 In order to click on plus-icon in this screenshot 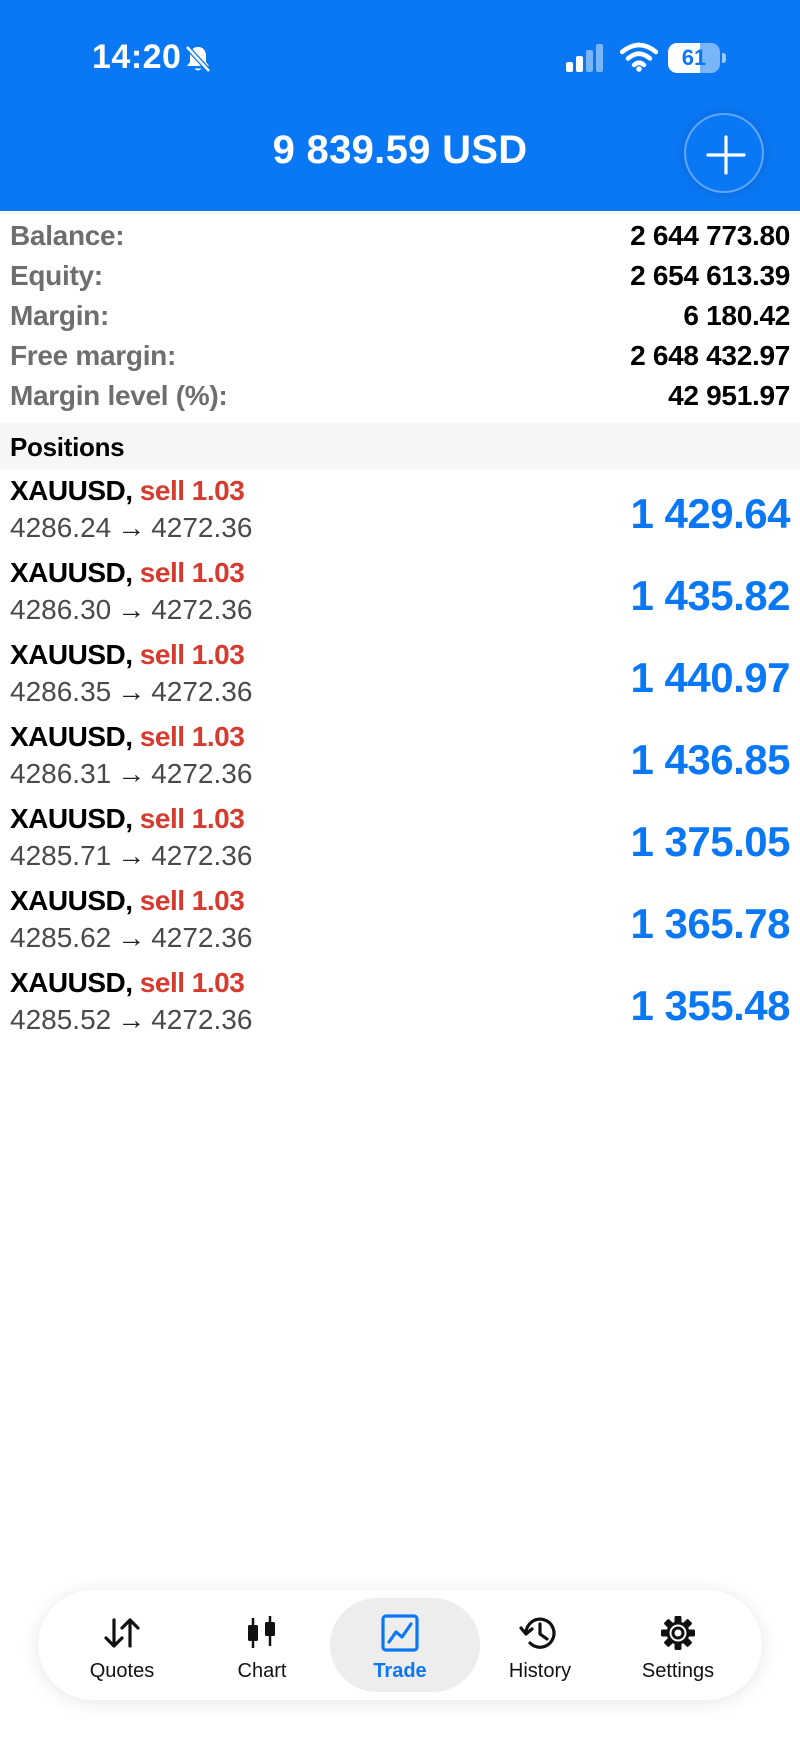, I will do `click(726, 155)`.